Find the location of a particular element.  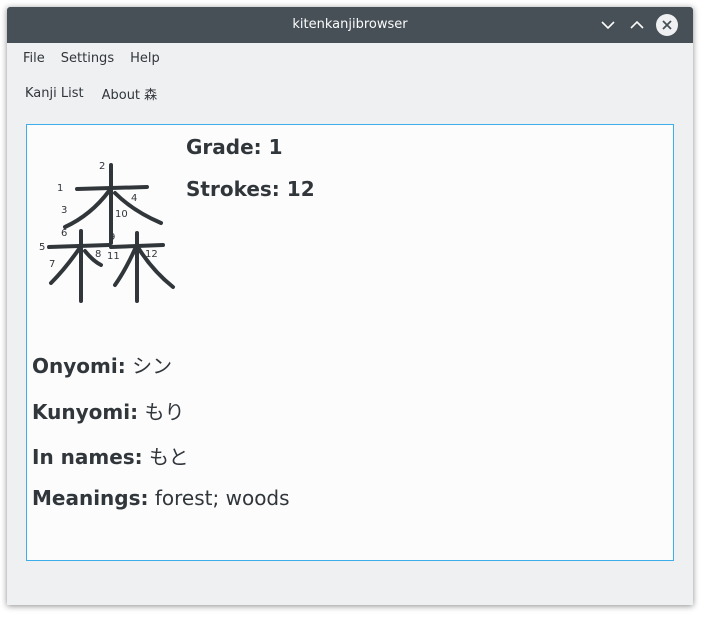

kunyomi-value: もり is located at coordinates (164, 412).